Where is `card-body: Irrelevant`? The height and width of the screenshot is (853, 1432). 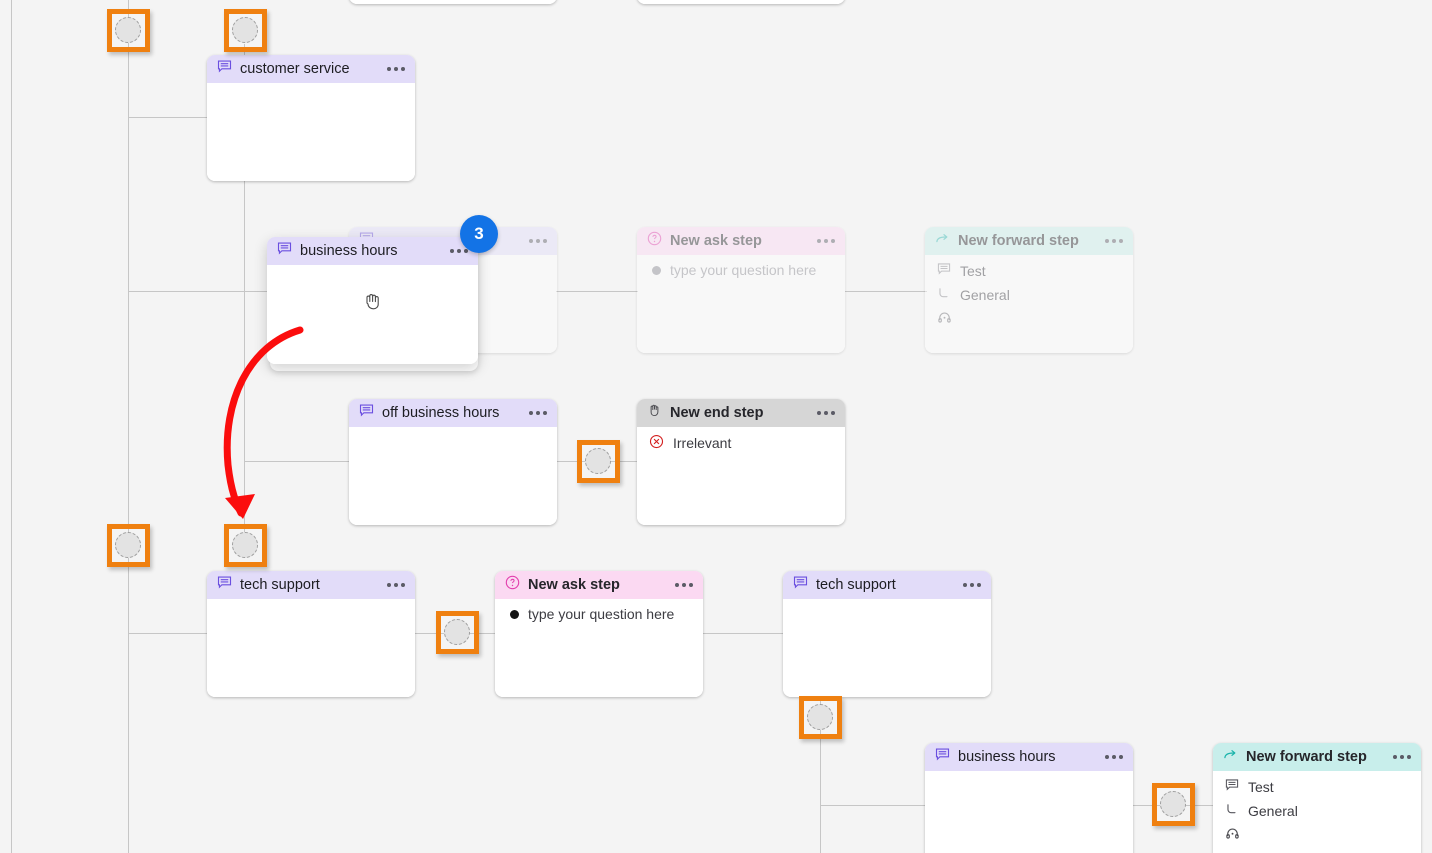
card-body: Irrelevant is located at coordinates (741, 476).